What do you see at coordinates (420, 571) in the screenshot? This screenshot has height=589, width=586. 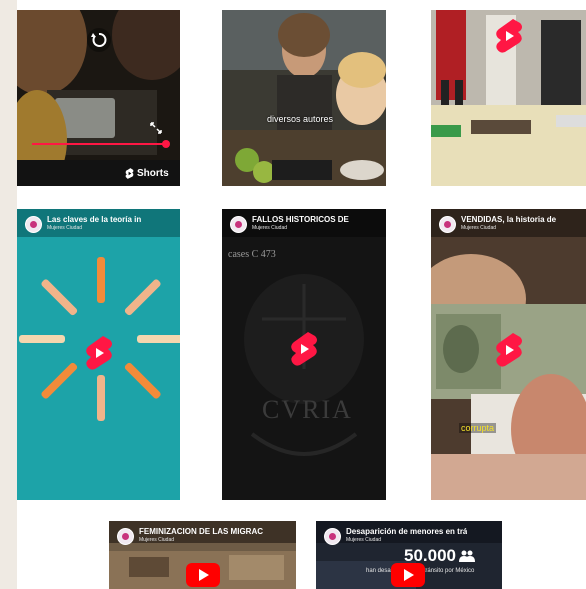 I see `video-caption: han desaparecido en tránsito por México` at bounding box center [420, 571].